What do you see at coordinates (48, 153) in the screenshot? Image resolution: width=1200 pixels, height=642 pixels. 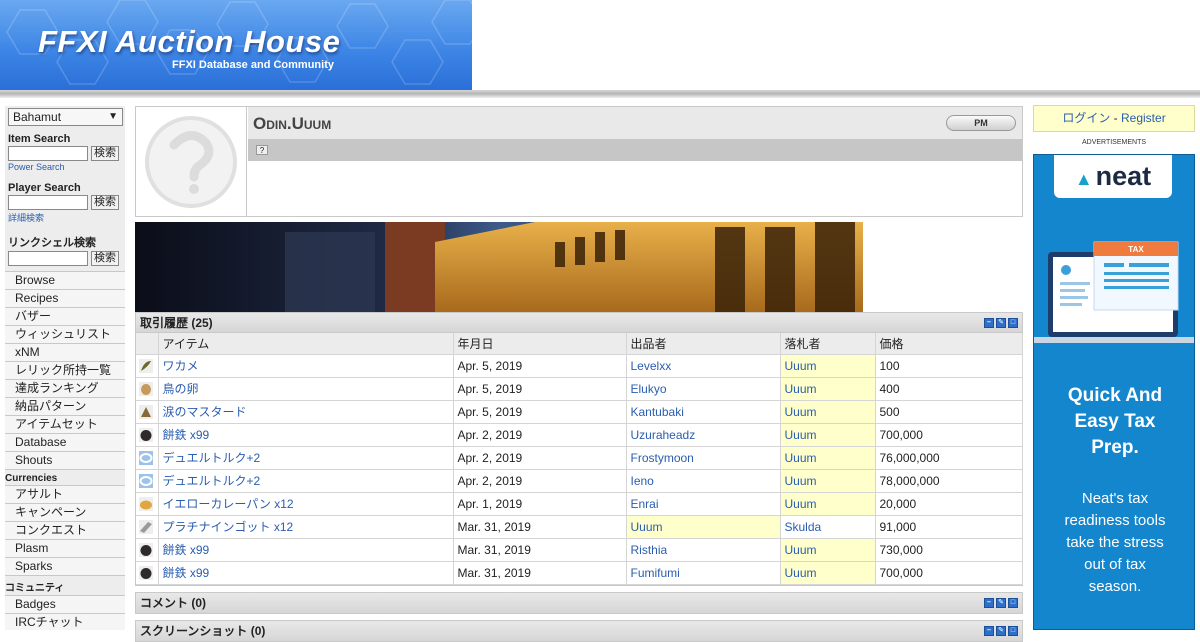 I see `item-search-input` at bounding box center [48, 153].